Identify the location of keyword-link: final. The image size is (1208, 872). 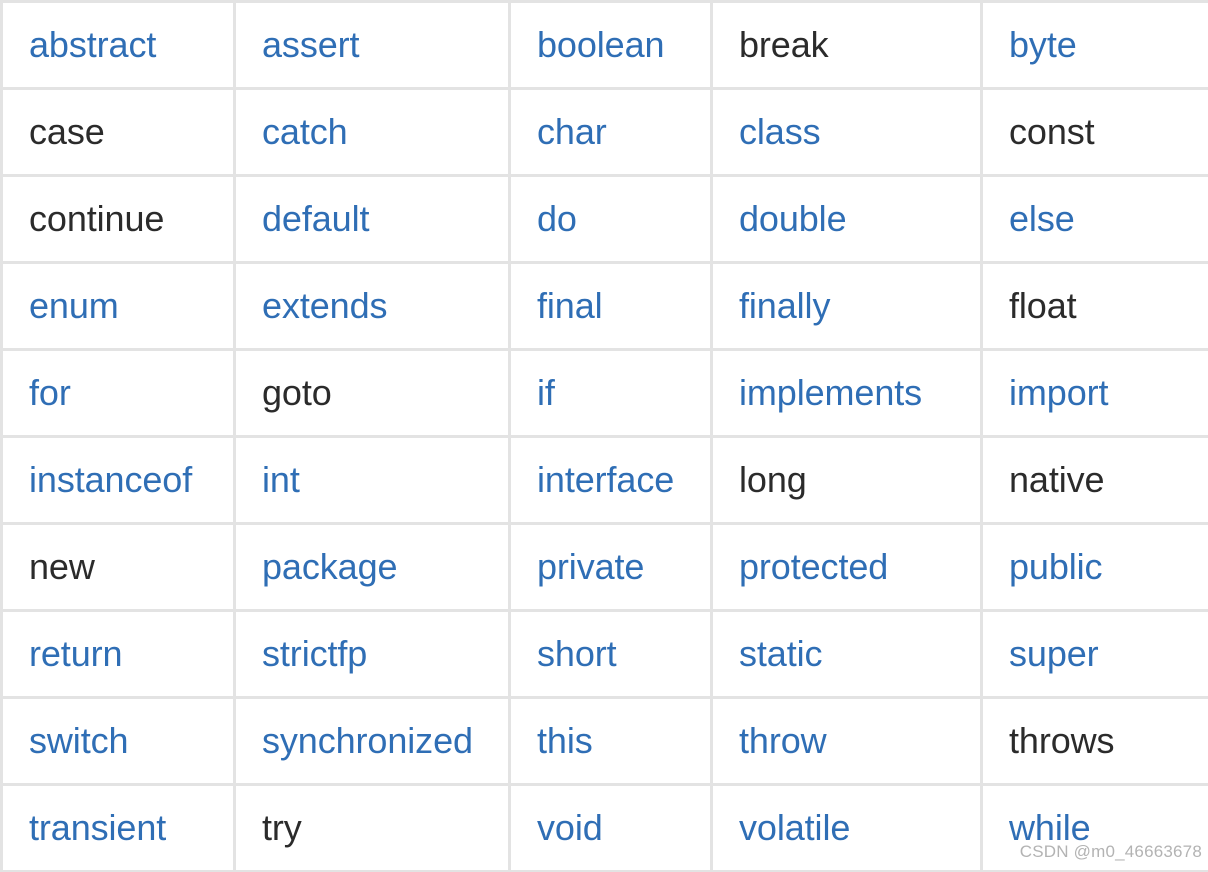
(570, 305).